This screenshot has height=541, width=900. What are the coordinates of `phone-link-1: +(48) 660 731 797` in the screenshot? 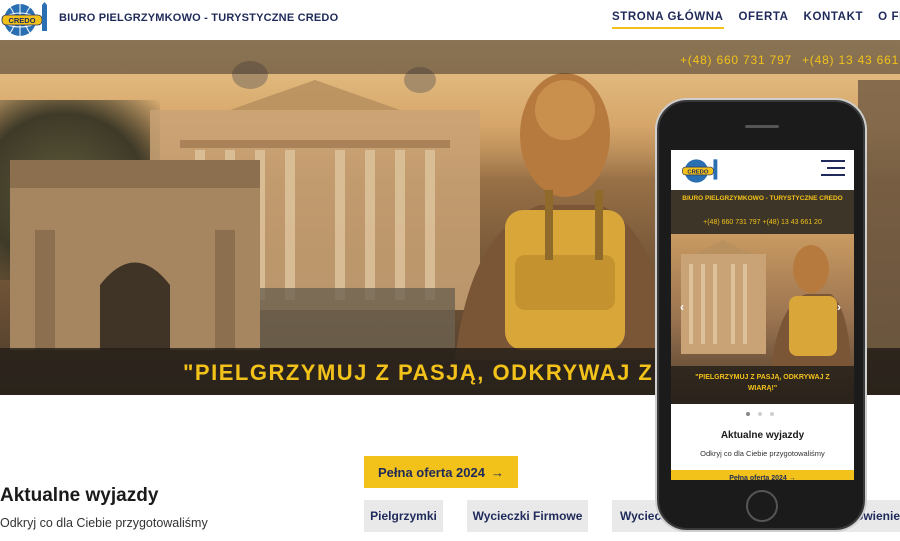 It's located at (736, 60).